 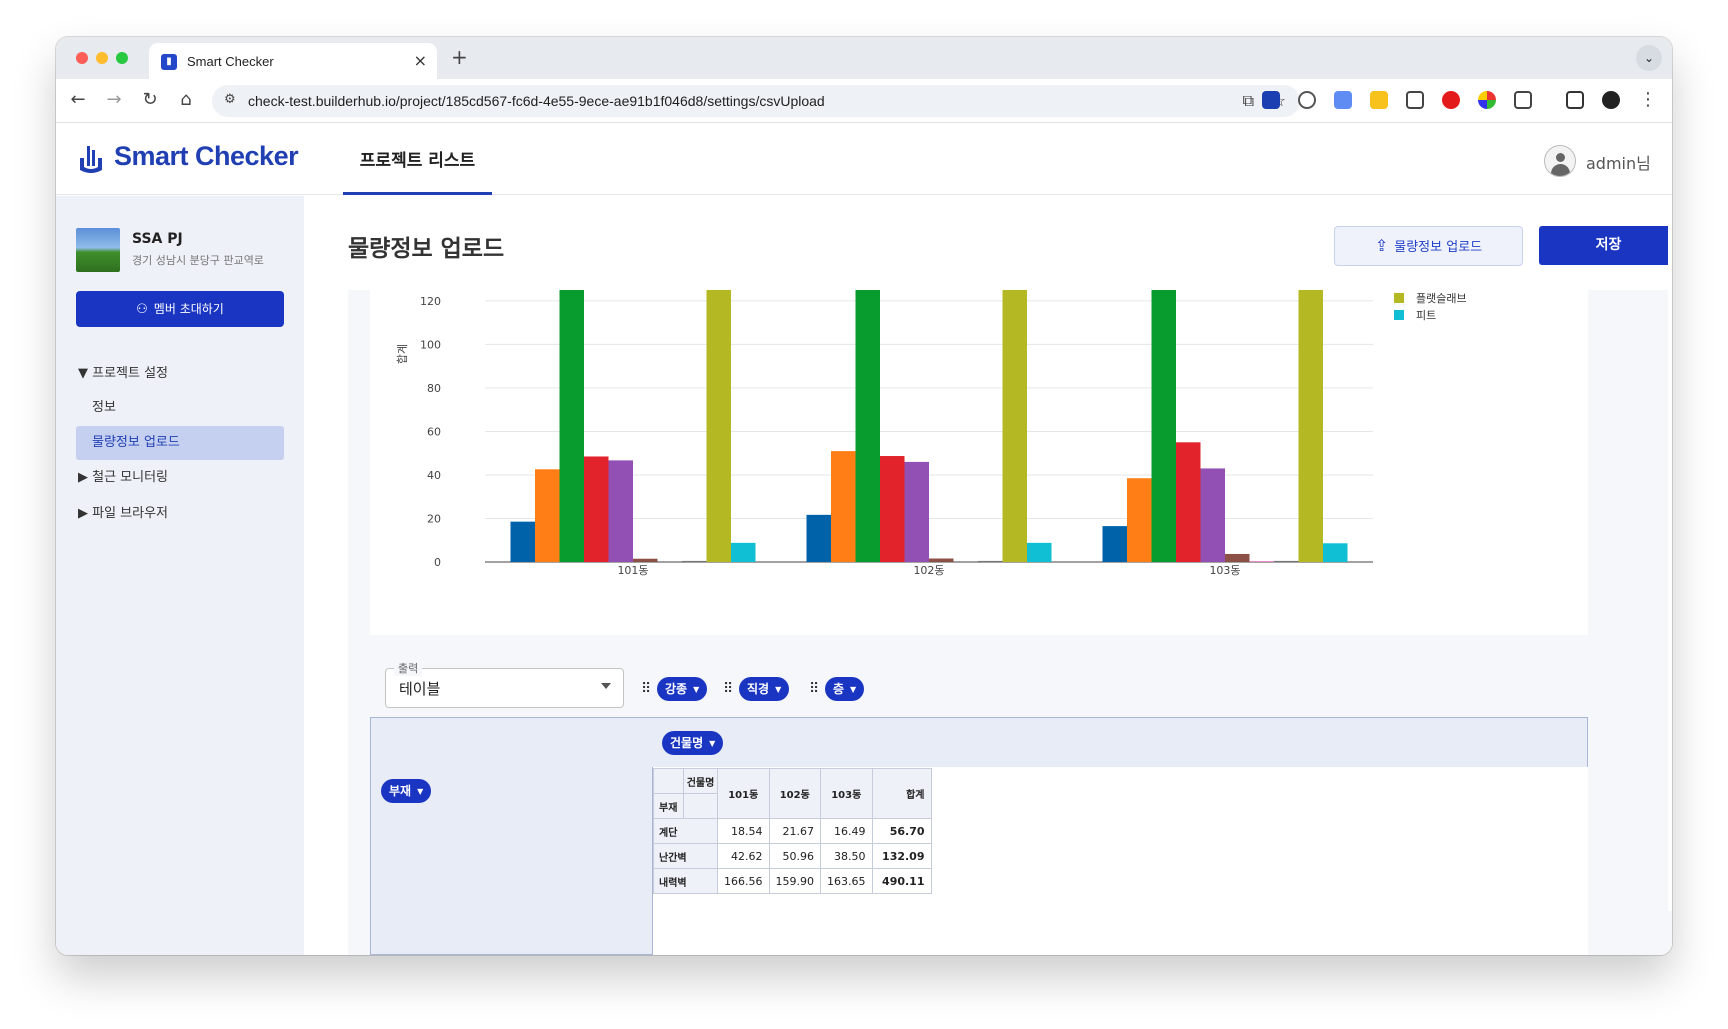 I want to click on table-total-cell: 490.11, so click(x=901, y=881).